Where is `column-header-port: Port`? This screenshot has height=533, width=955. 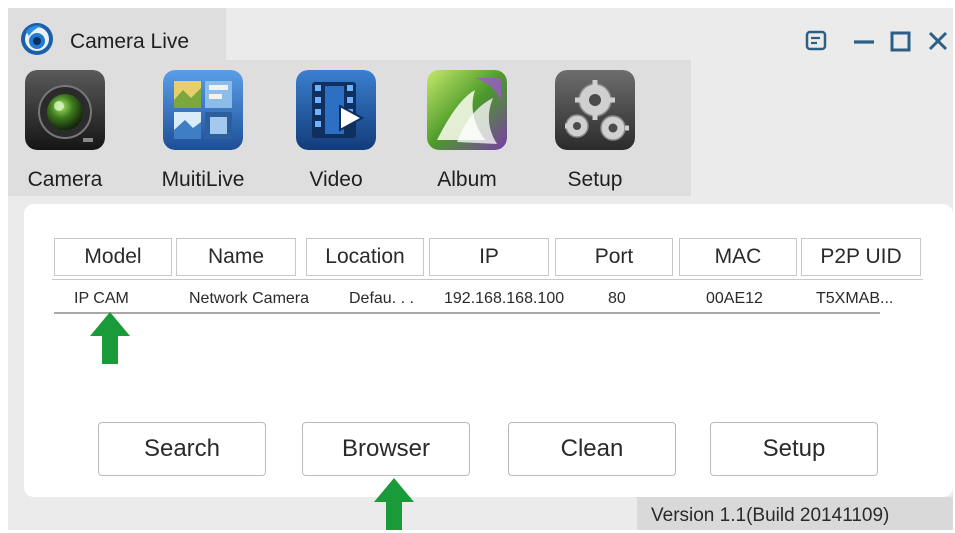
column-header-port: Port is located at coordinates (614, 257).